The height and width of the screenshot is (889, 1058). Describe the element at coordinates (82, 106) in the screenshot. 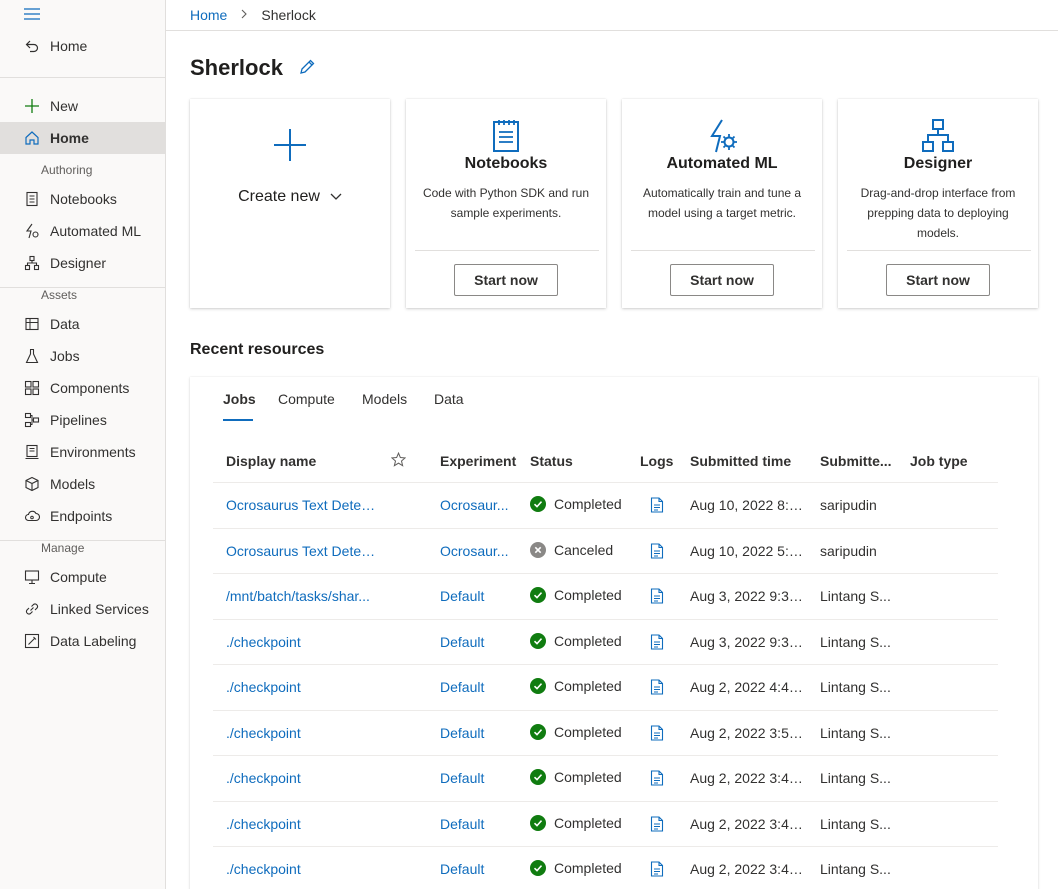

I see `sidebar-item-new: New` at that location.